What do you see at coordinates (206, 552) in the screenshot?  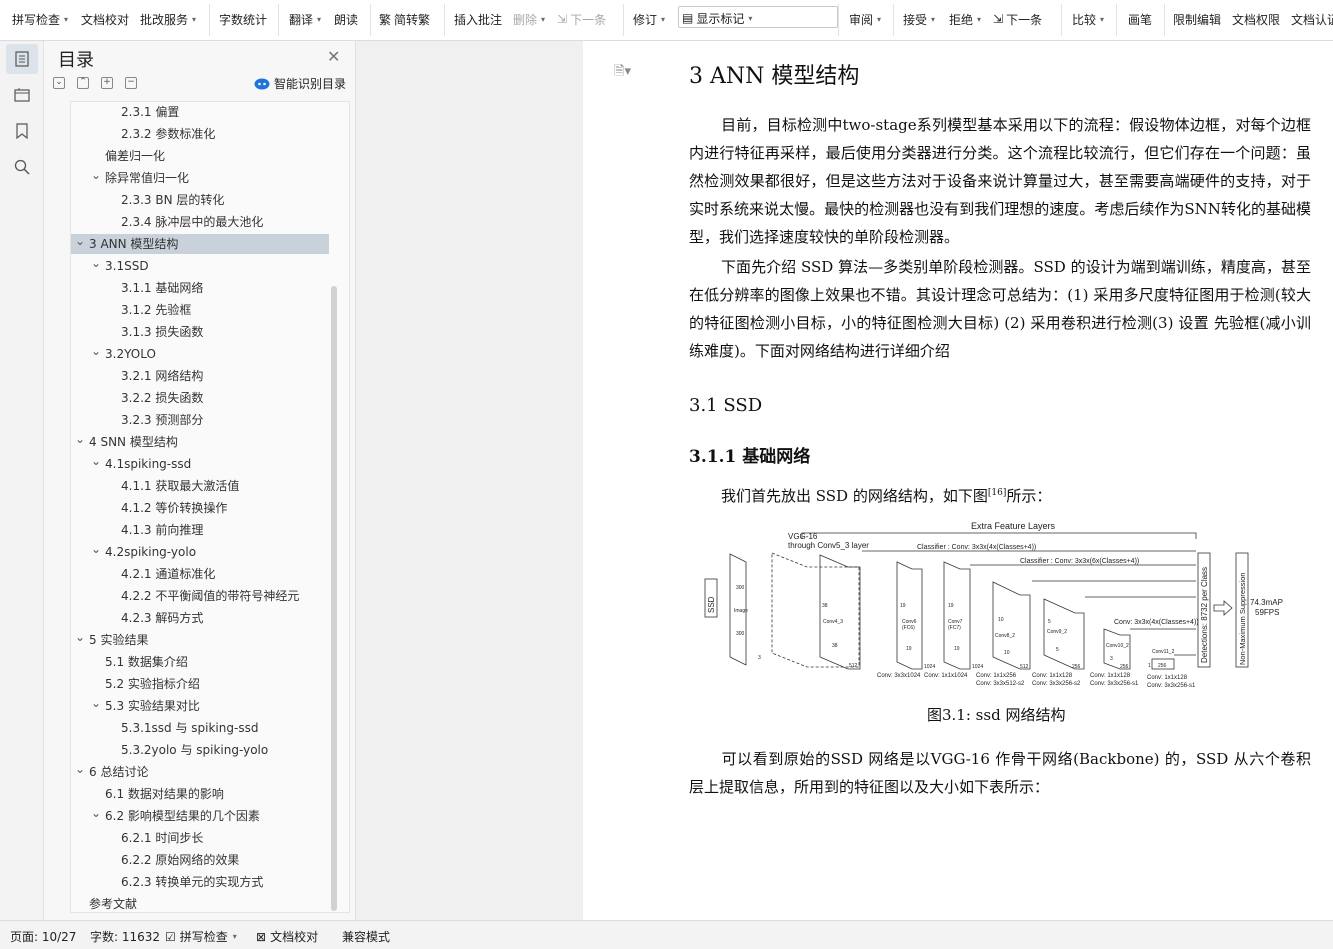 I see `toc-item: ⌄ 4.2spiking-yolo` at bounding box center [206, 552].